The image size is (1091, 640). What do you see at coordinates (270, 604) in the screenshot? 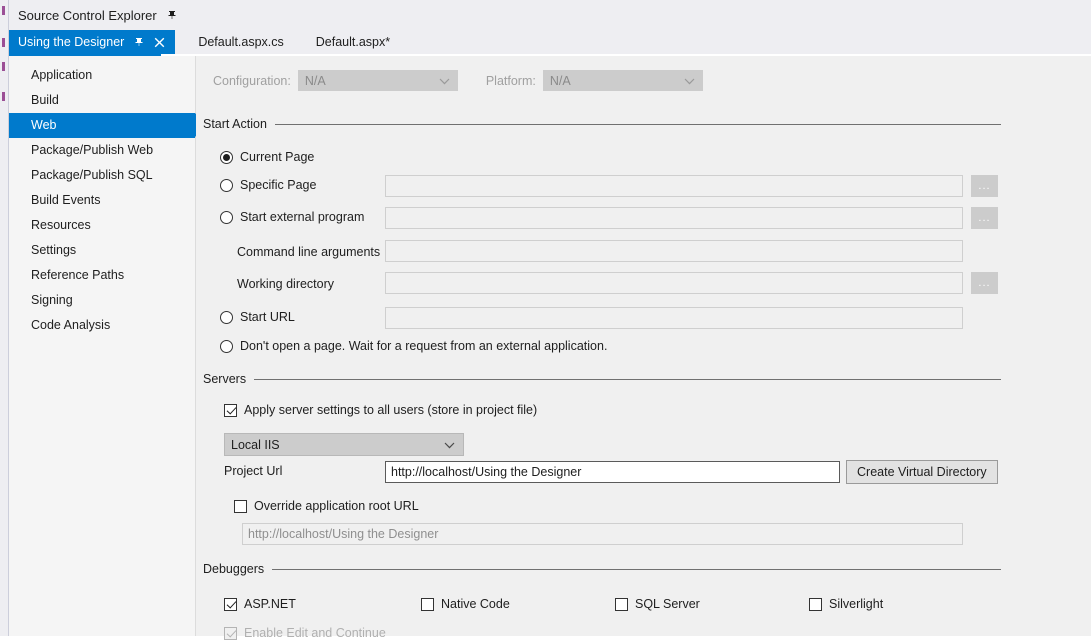
I see `checkbox-label: ASP.NET` at bounding box center [270, 604].